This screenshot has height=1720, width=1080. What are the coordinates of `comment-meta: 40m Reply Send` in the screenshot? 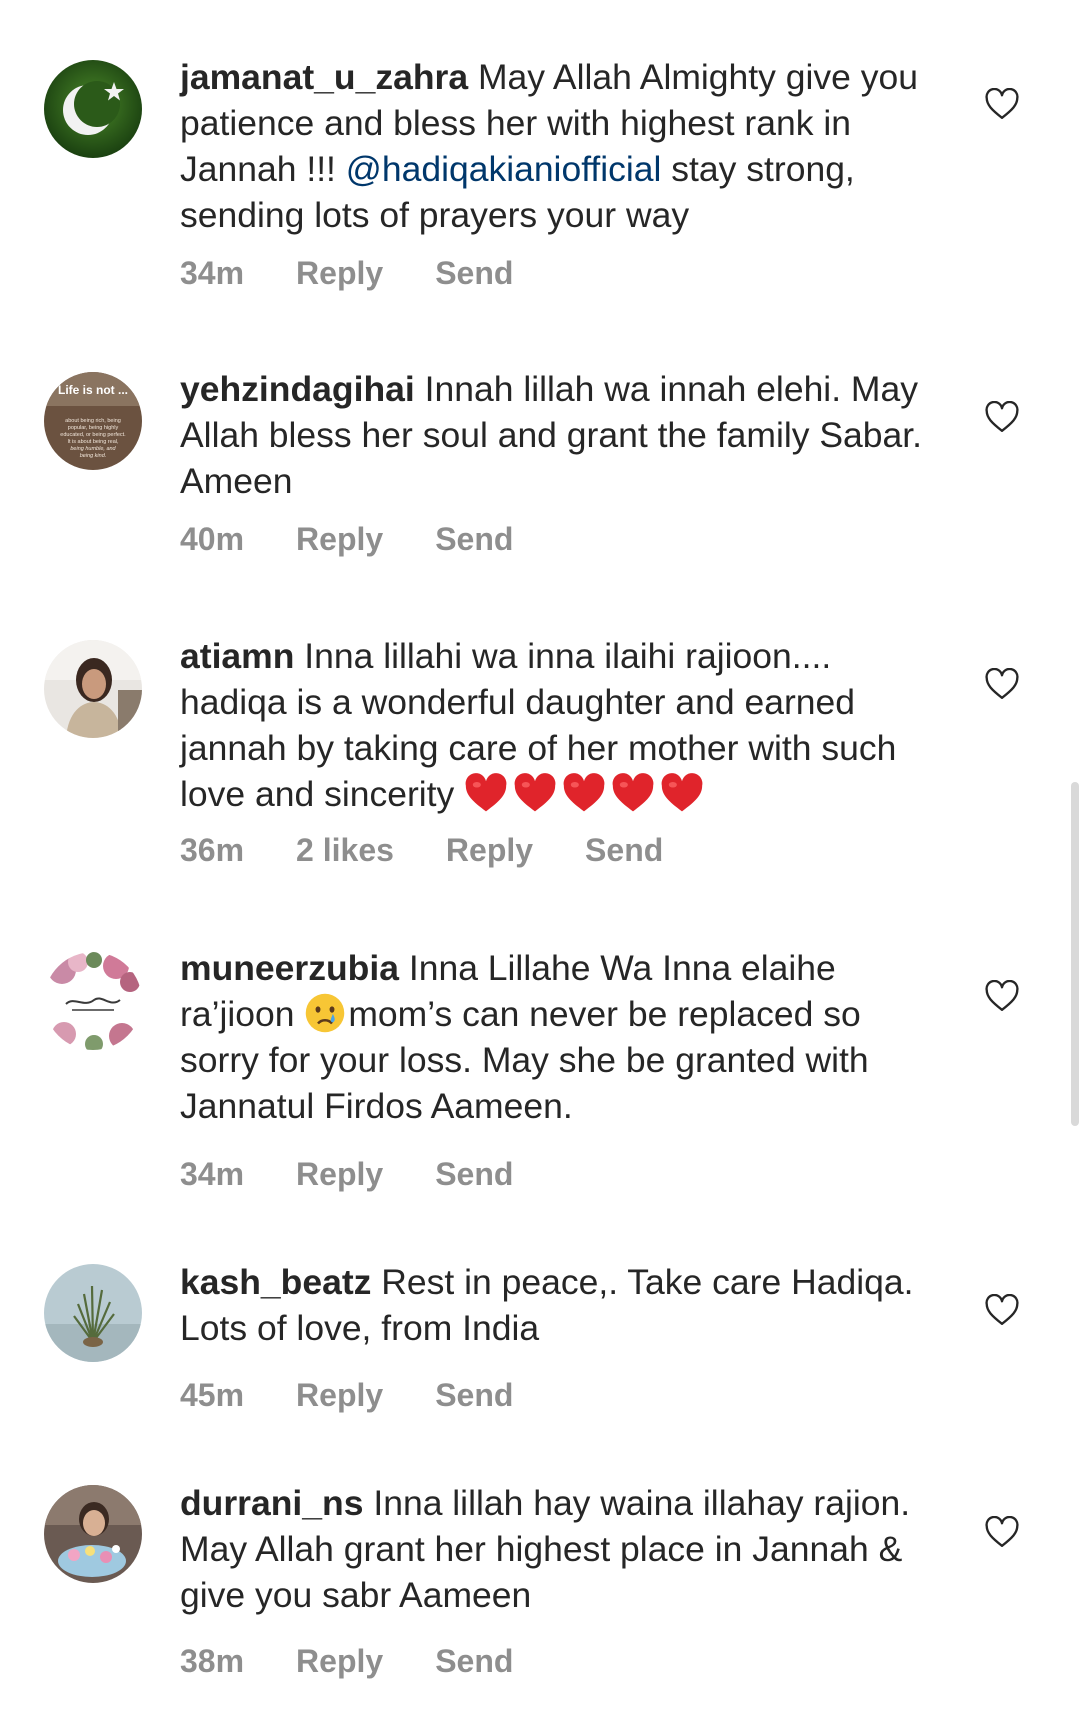 It's located at (372, 539).